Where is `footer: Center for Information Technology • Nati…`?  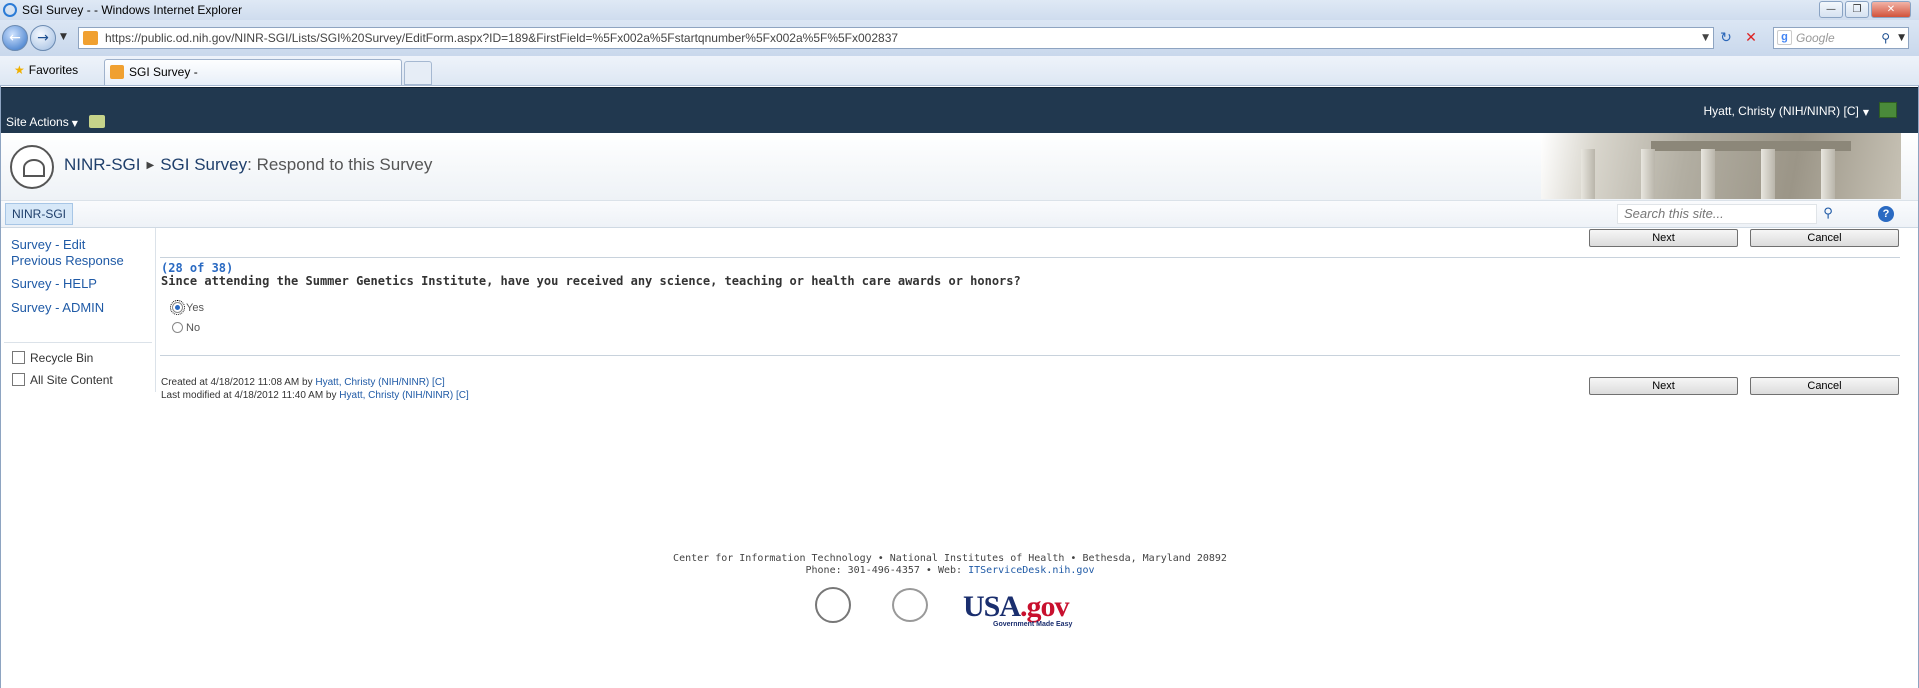
footer: Center for Information Technology • Nati… is located at coordinates (950, 565).